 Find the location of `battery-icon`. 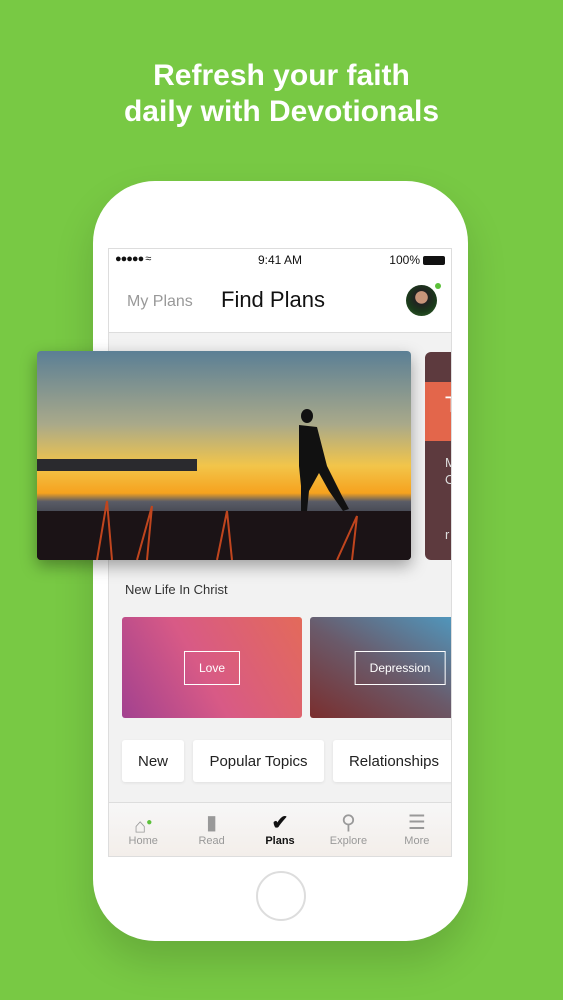

battery-icon is located at coordinates (434, 260).